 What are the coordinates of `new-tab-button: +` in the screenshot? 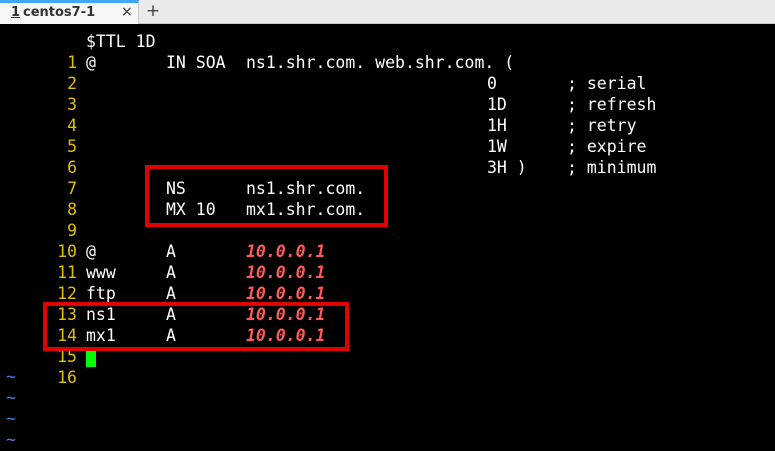 It's located at (153, 12).